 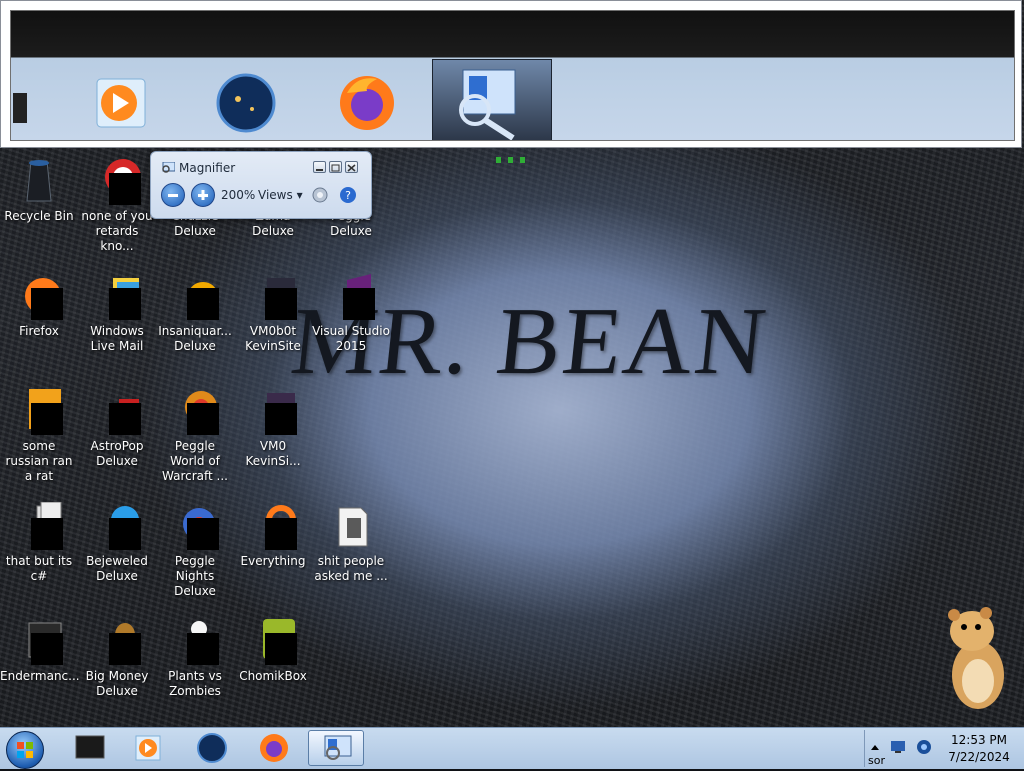 What do you see at coordinates (979, 757) in the screenshot?
I see `clock-date: 7/22/2024` at bounding box center [979, 757].